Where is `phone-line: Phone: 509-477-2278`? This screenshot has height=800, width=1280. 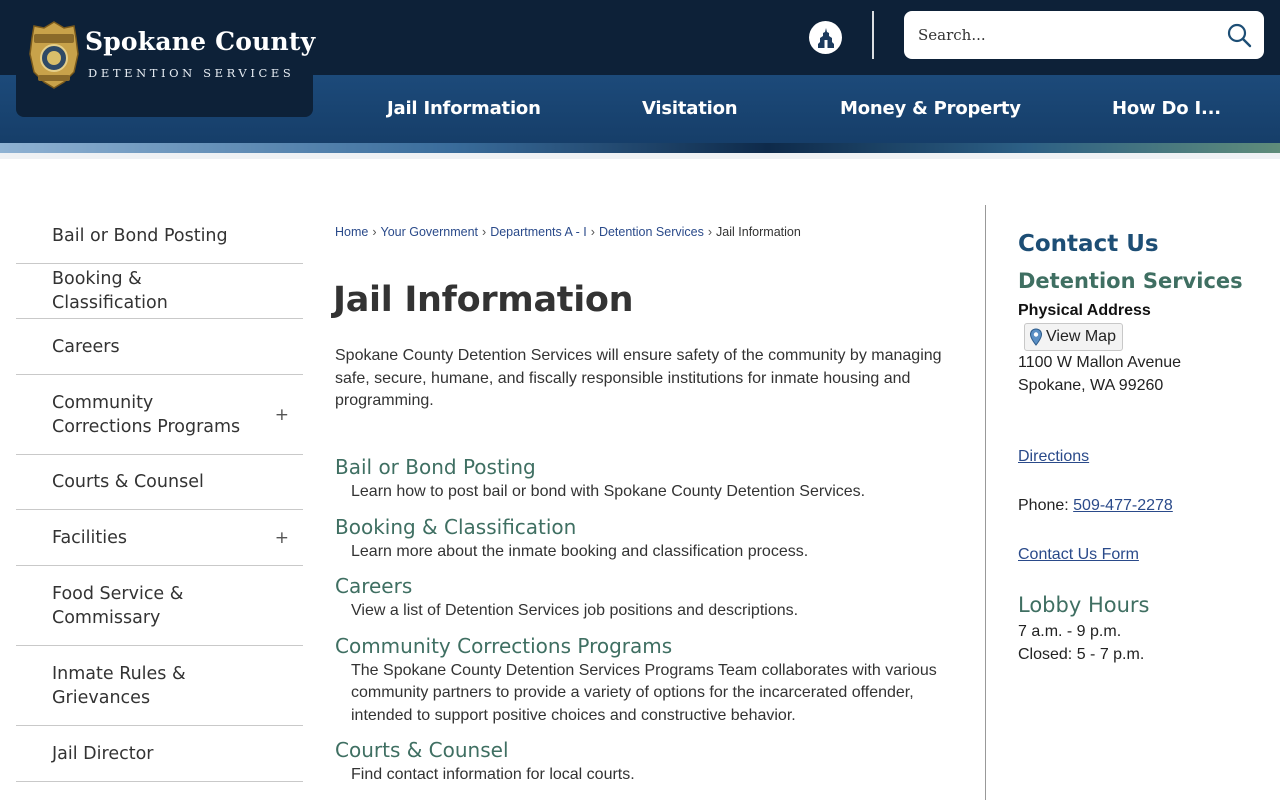
phone-line: Phone: 509-477-2278 is located at coordinates (1143, 505).